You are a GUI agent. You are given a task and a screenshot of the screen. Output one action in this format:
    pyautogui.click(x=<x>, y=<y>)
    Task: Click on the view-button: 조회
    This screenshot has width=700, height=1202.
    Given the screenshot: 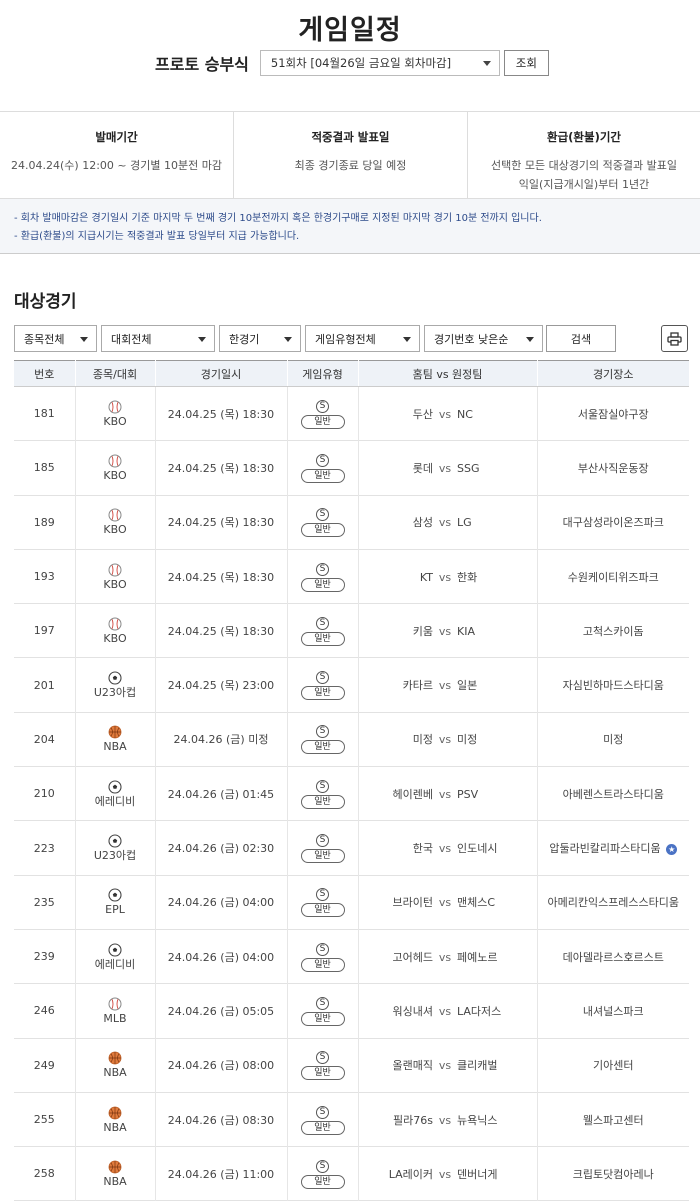 What is the action you would take?
    pyautogui.click(x=526, y=63)
    